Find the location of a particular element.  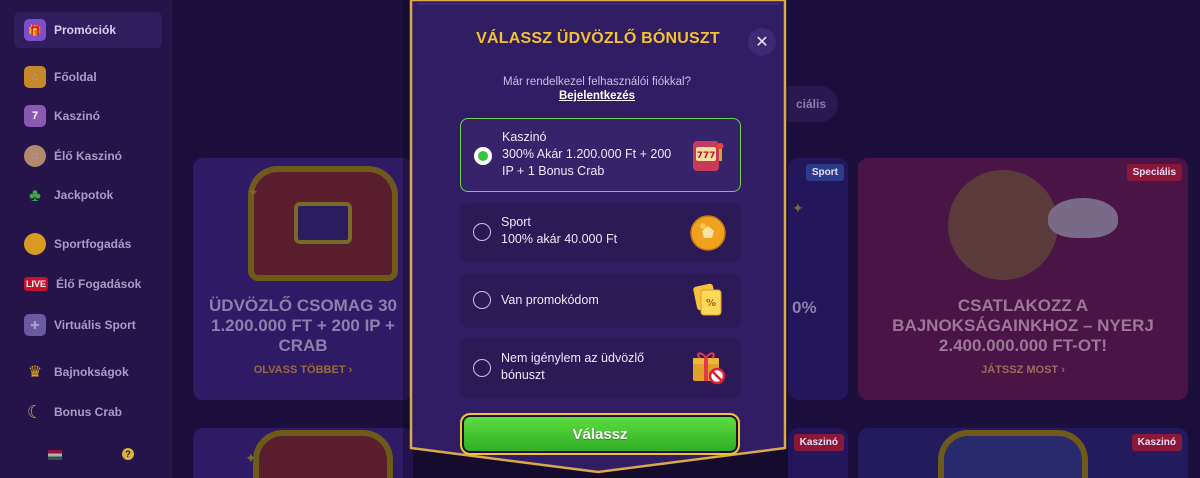

category-badge: Sport is located at coordinates (824, 172).